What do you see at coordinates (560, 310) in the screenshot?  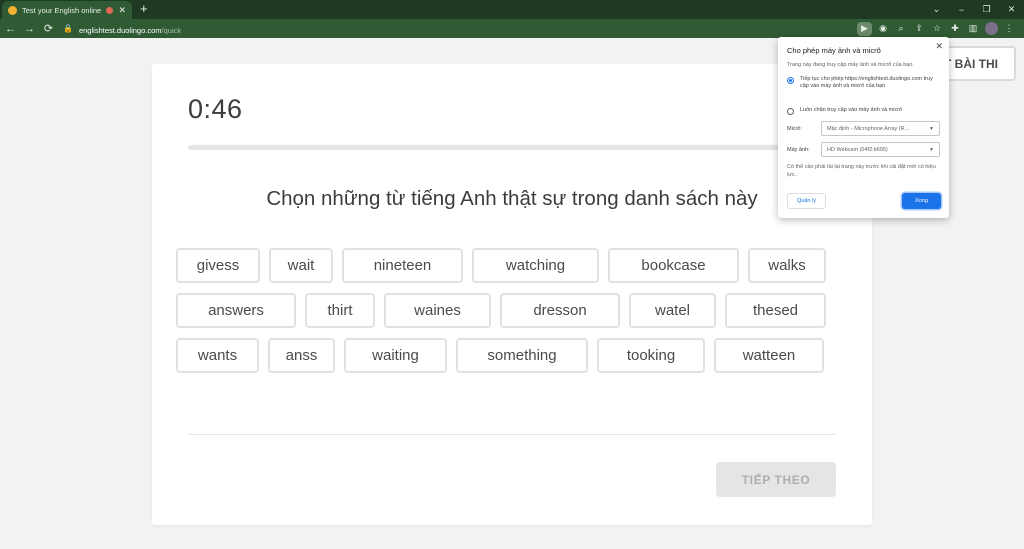 I see `word-option: dresson` at bounding box center [560, 310].